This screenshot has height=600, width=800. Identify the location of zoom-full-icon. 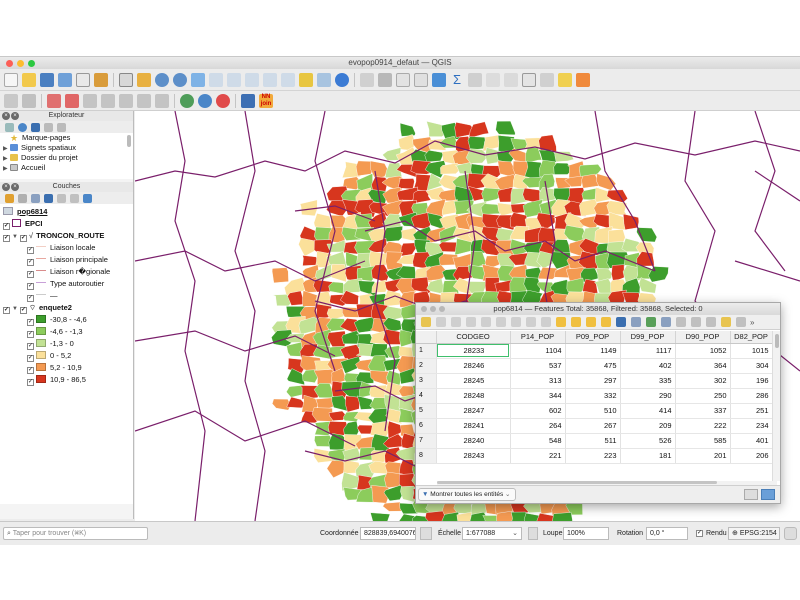
(198, 79).